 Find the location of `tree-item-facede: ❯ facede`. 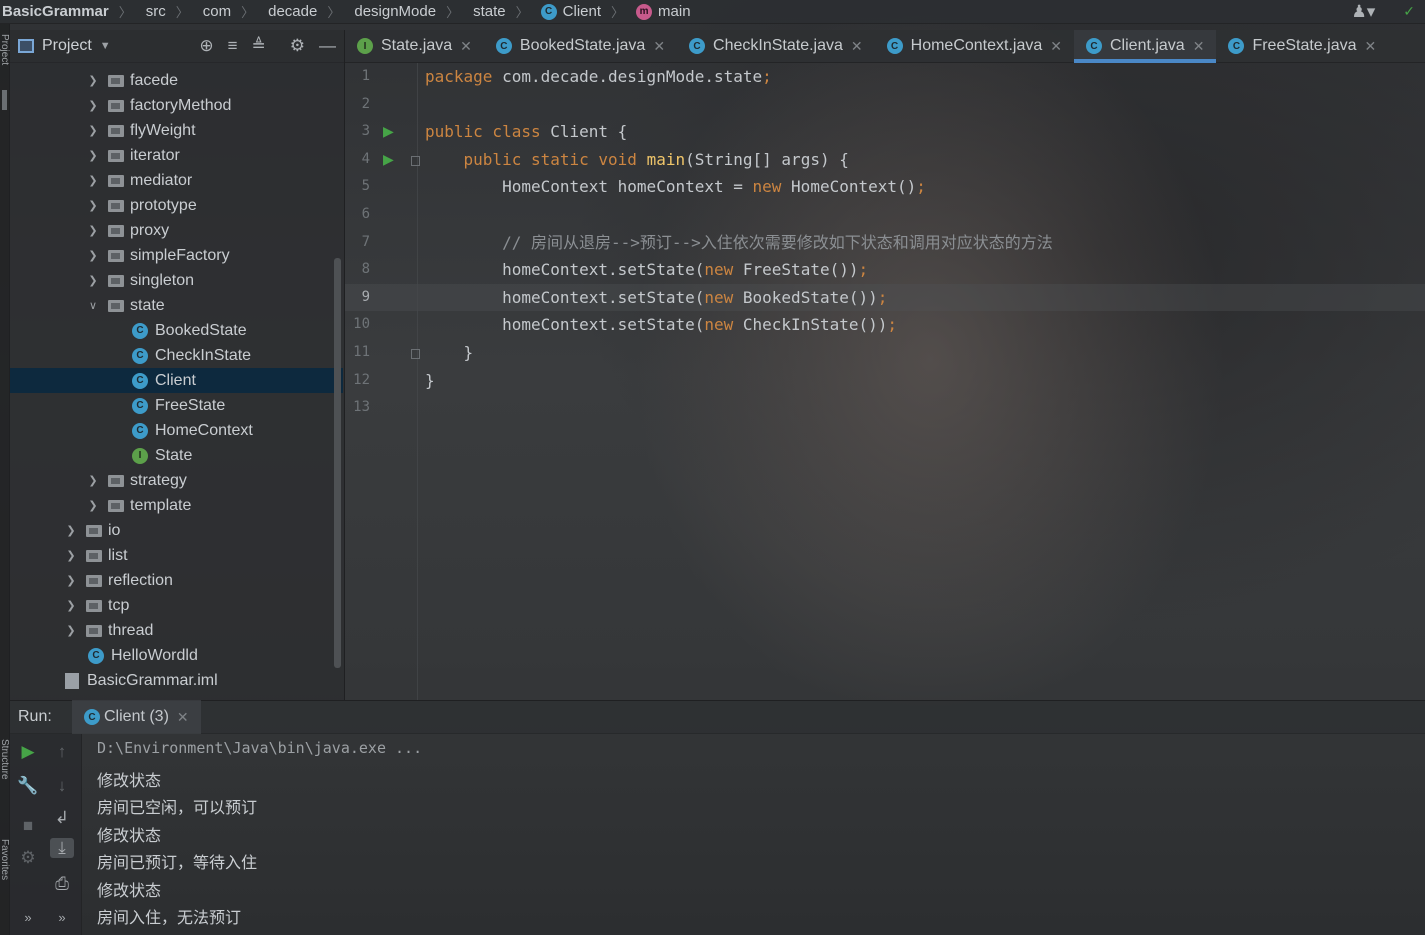

tree-item-facede: ❯ facede is located at coordinates (176, 80).